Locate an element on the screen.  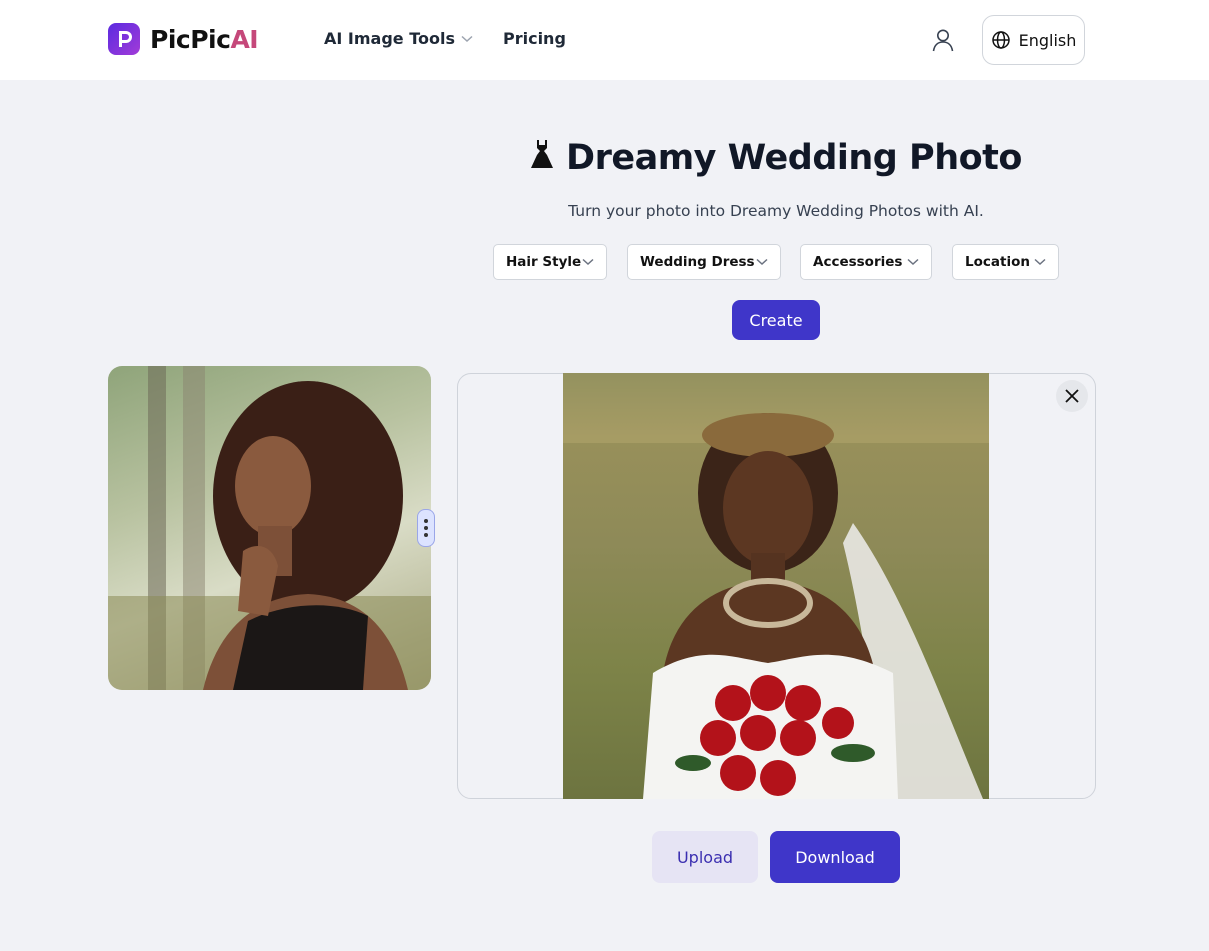
nav-pricing: Pricing is located at coordinates (534, 38).